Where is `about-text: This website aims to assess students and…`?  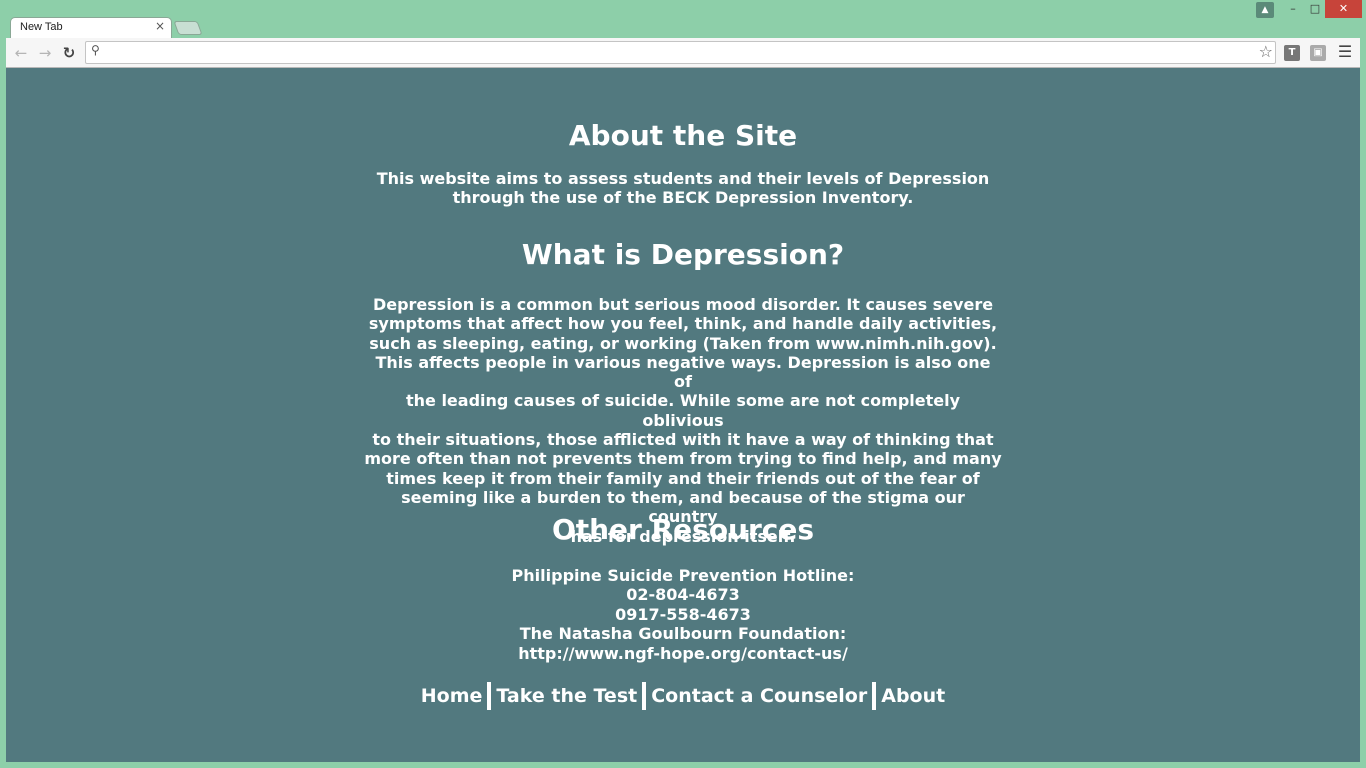 about-text: This website aims to assess students and… is located at coordinates (683, 188).